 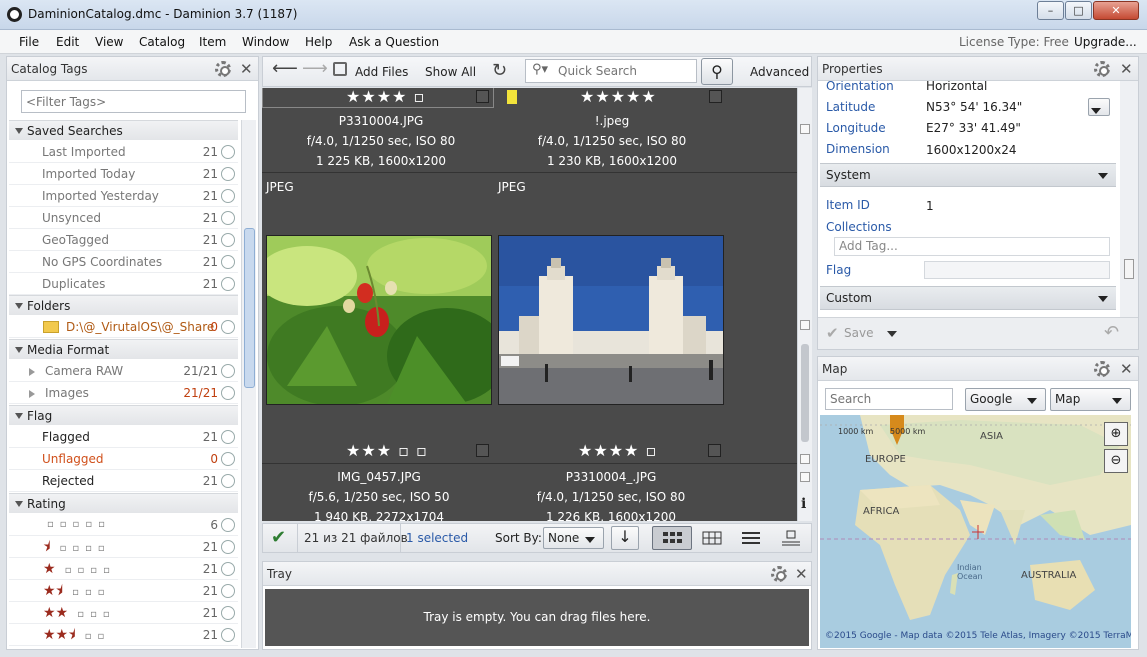 What do you see at coordinates (1005, 399) in the screenshot?
I see `map-provider-select: Google` at bounding box center [1005, 399].